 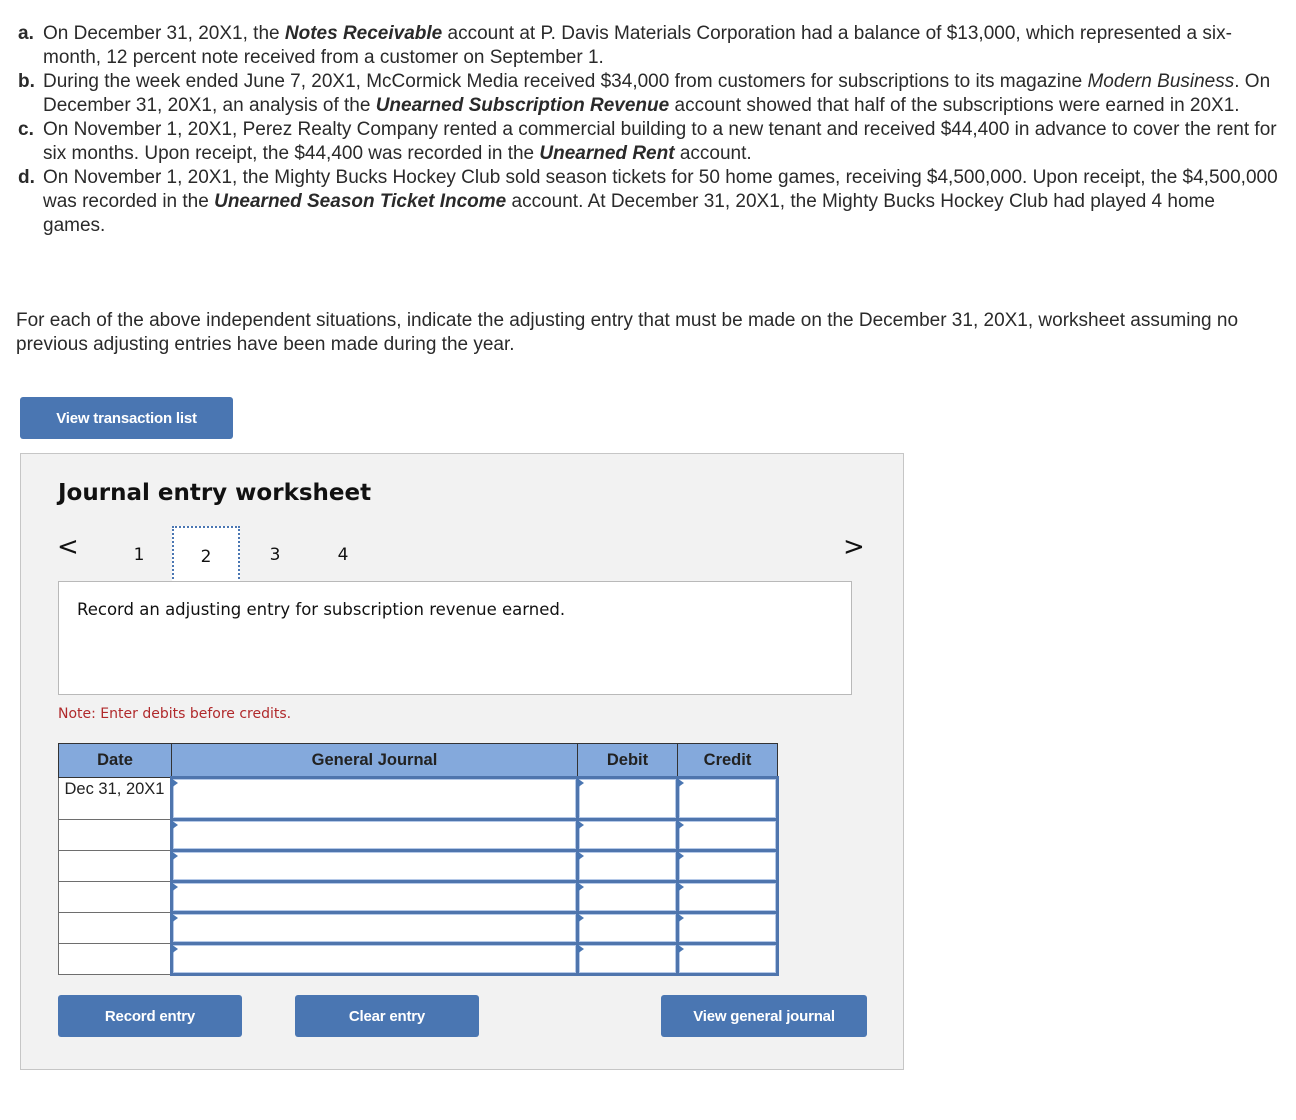 I want to click on date-cell: Dec 31, 20X1, so click(x=115, y=798).